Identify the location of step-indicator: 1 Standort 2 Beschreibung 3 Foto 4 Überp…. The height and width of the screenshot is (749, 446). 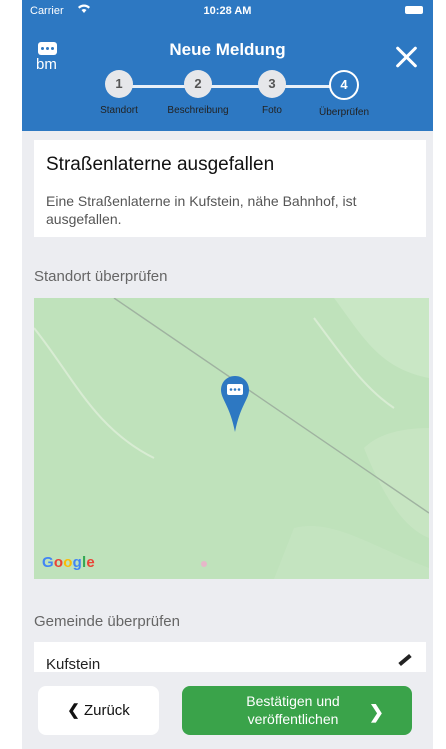
(227, 99).